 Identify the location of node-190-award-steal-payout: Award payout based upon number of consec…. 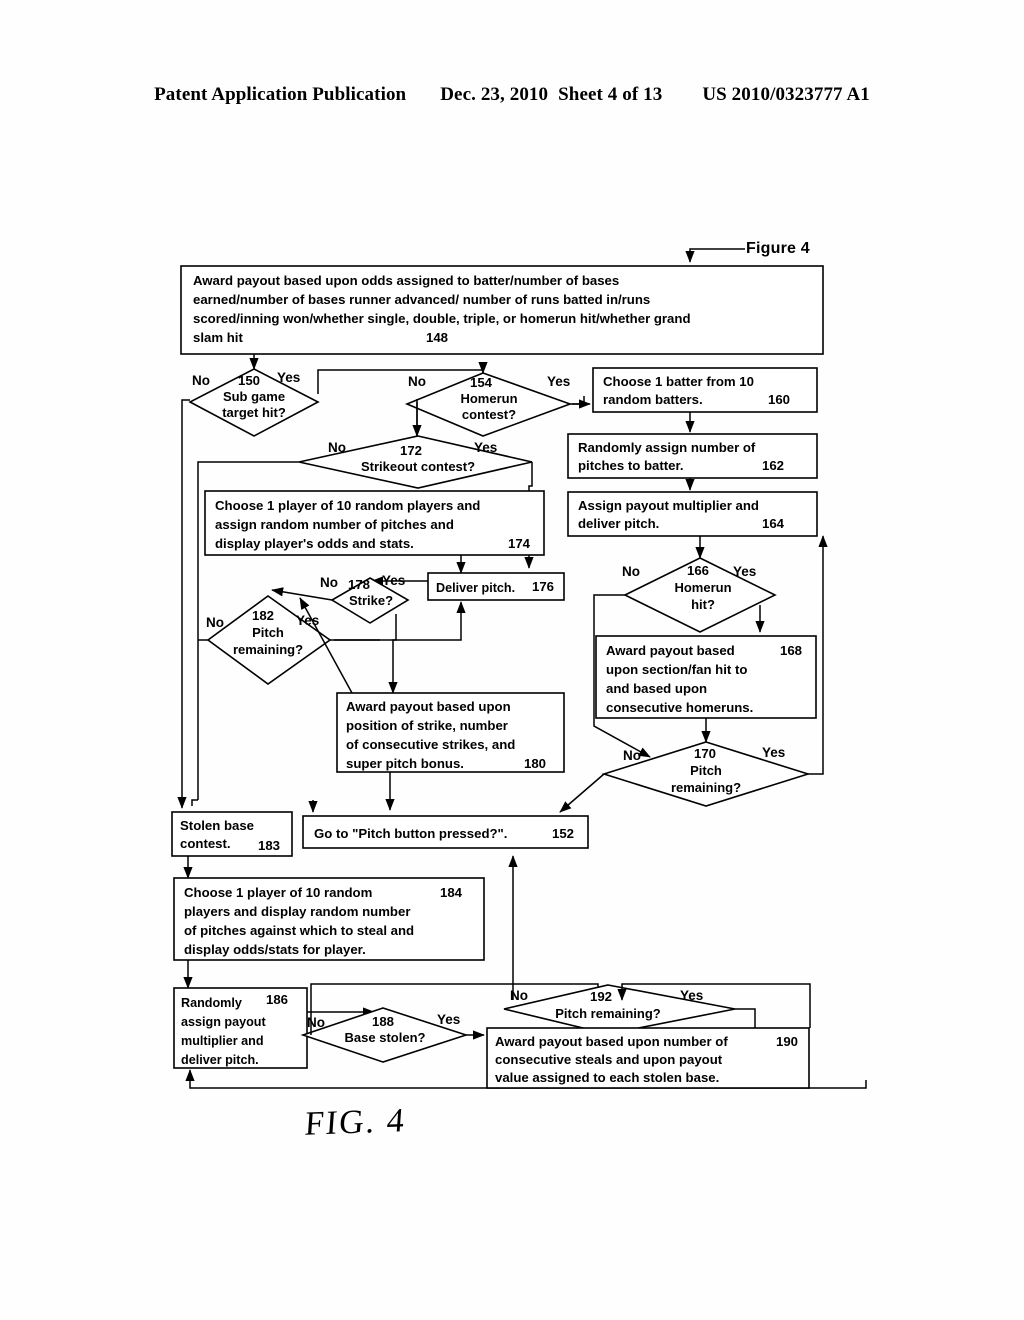
(648, 1058).